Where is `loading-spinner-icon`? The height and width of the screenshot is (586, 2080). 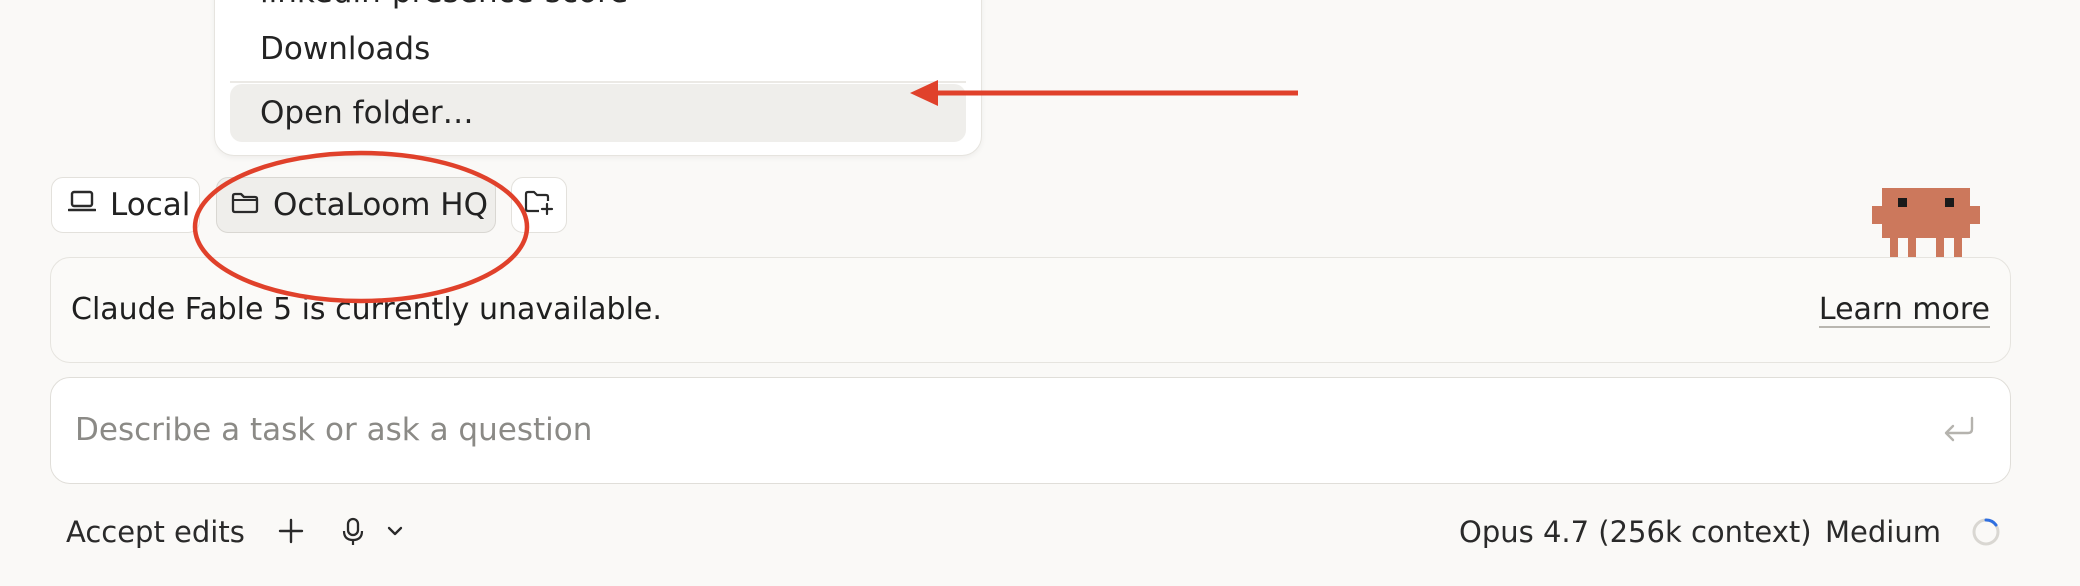
loading-spinner-icon is located at coordinates (1986, 534).